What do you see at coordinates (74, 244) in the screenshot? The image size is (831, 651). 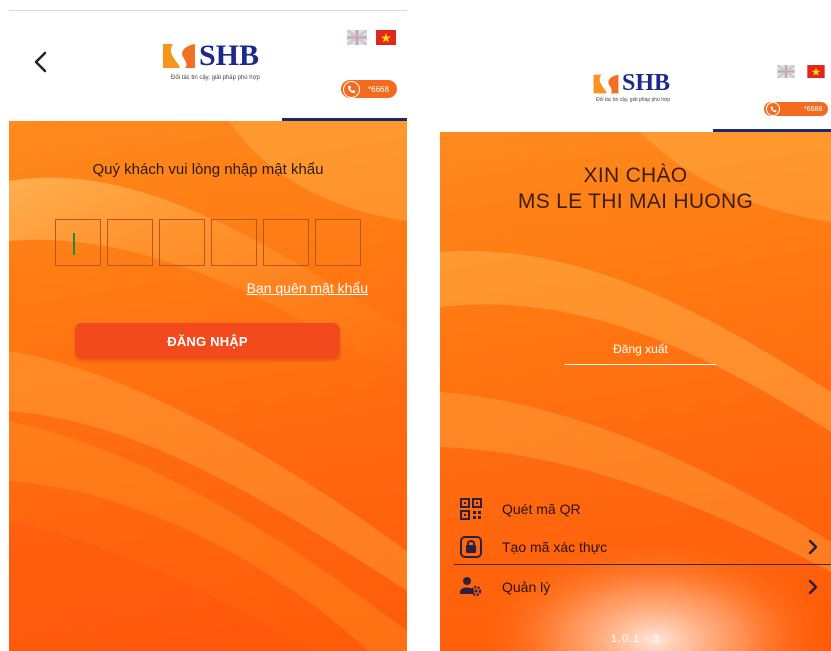 I see `text-caret` at bounding box center [74, 244].